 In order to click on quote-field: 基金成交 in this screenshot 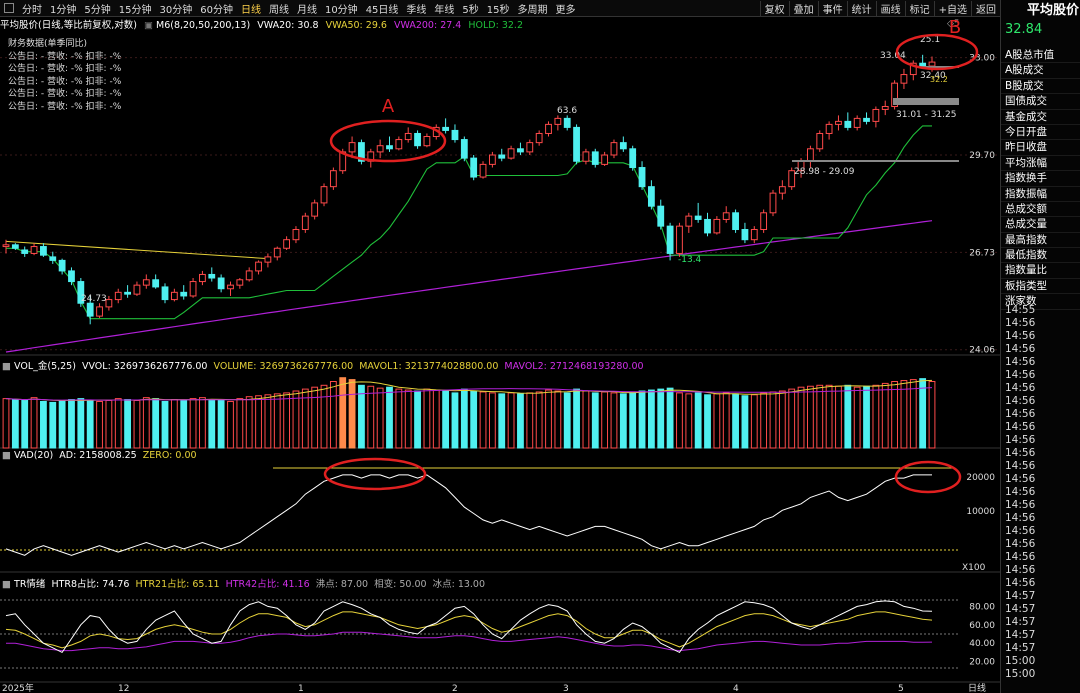, I will do `click(1040, 117)`.